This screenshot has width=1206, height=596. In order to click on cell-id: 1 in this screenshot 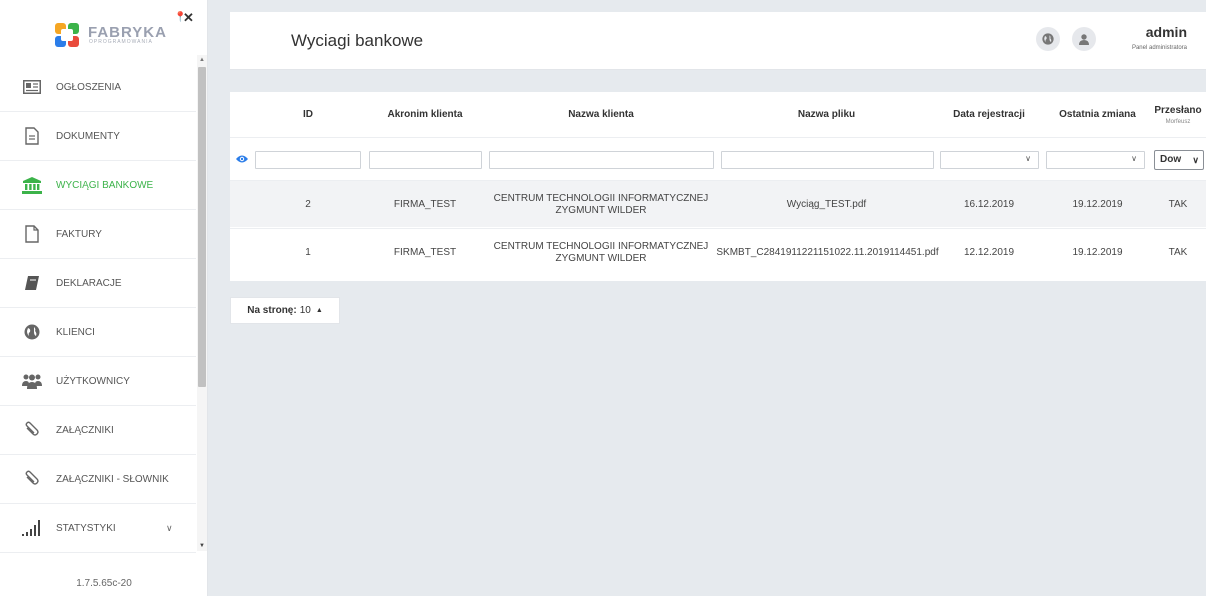, I will do `click(308, 252)`.